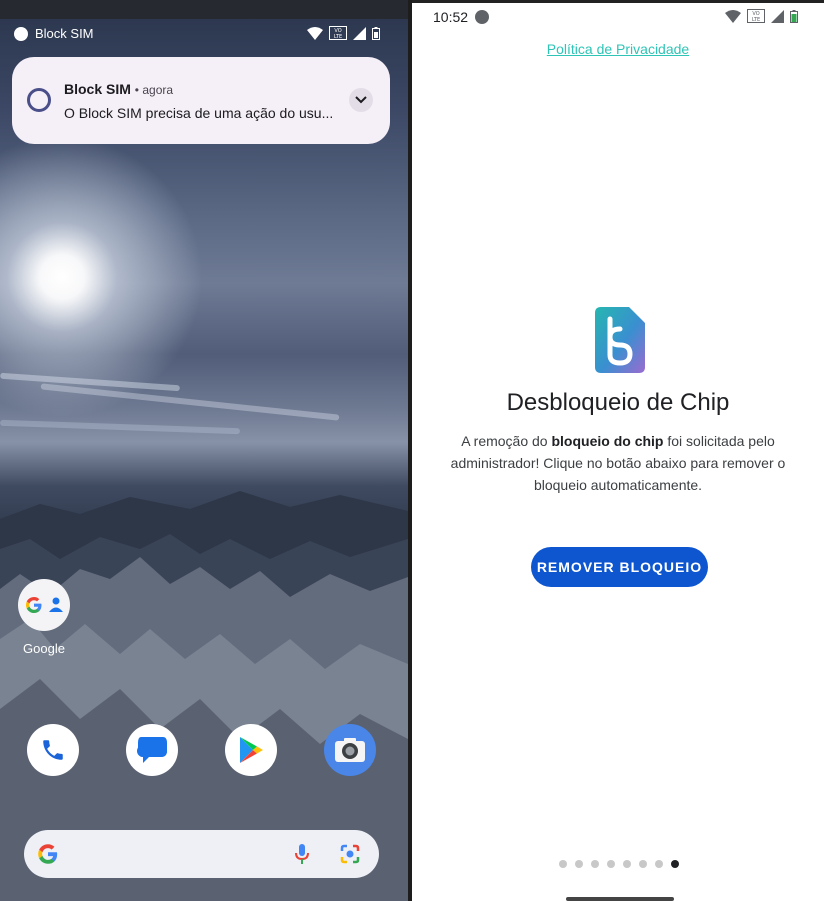  I want to click on camera-icon, so click(350, 750).